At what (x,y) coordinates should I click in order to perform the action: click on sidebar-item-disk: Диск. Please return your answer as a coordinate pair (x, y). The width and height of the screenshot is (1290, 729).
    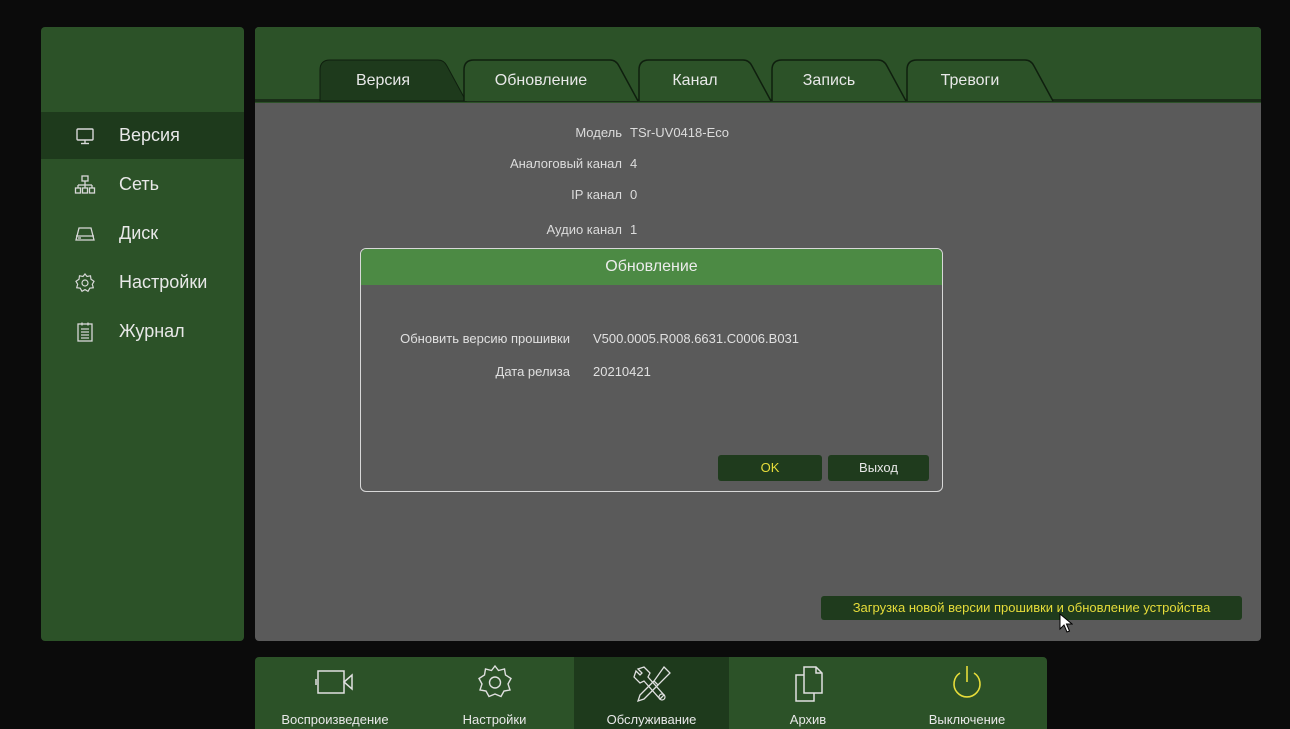
    Looking at the image, I should click on (142, 233).